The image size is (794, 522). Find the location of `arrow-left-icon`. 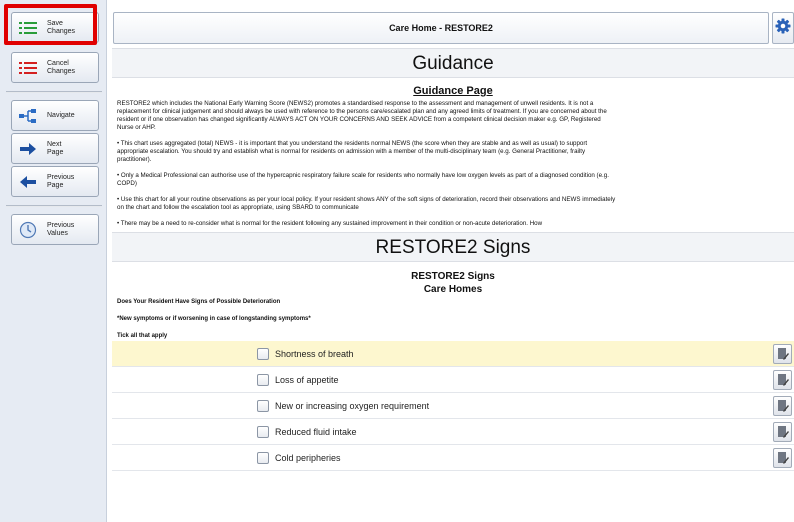

arrow-left-icon is located at coordinates (28, 182).